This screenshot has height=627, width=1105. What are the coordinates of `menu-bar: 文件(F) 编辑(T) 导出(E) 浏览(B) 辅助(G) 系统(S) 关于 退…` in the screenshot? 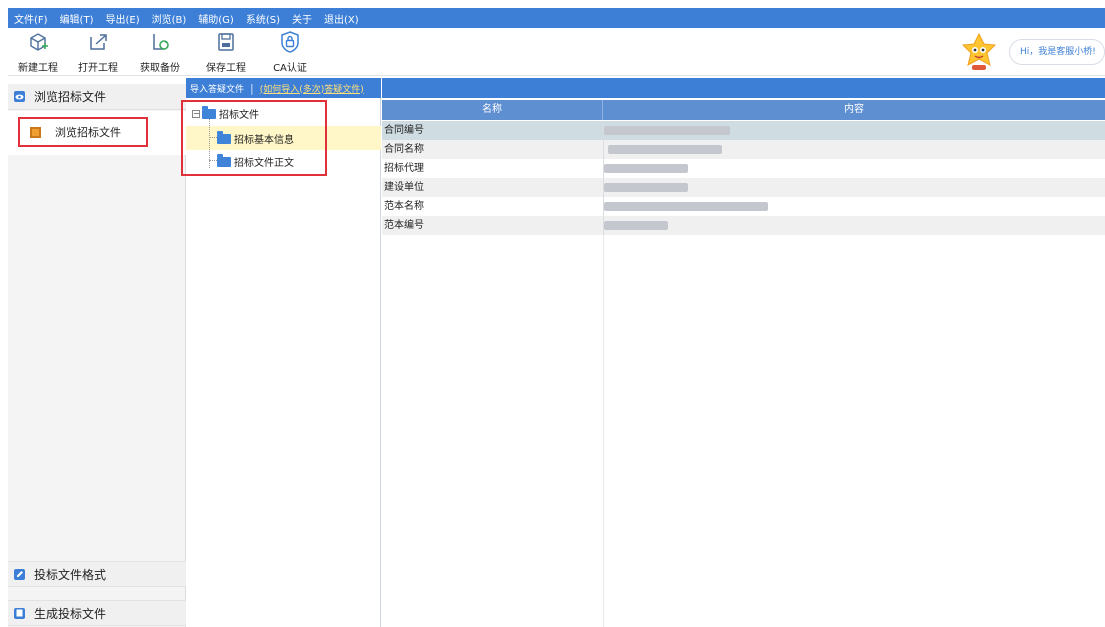 It's located at (556, 18).